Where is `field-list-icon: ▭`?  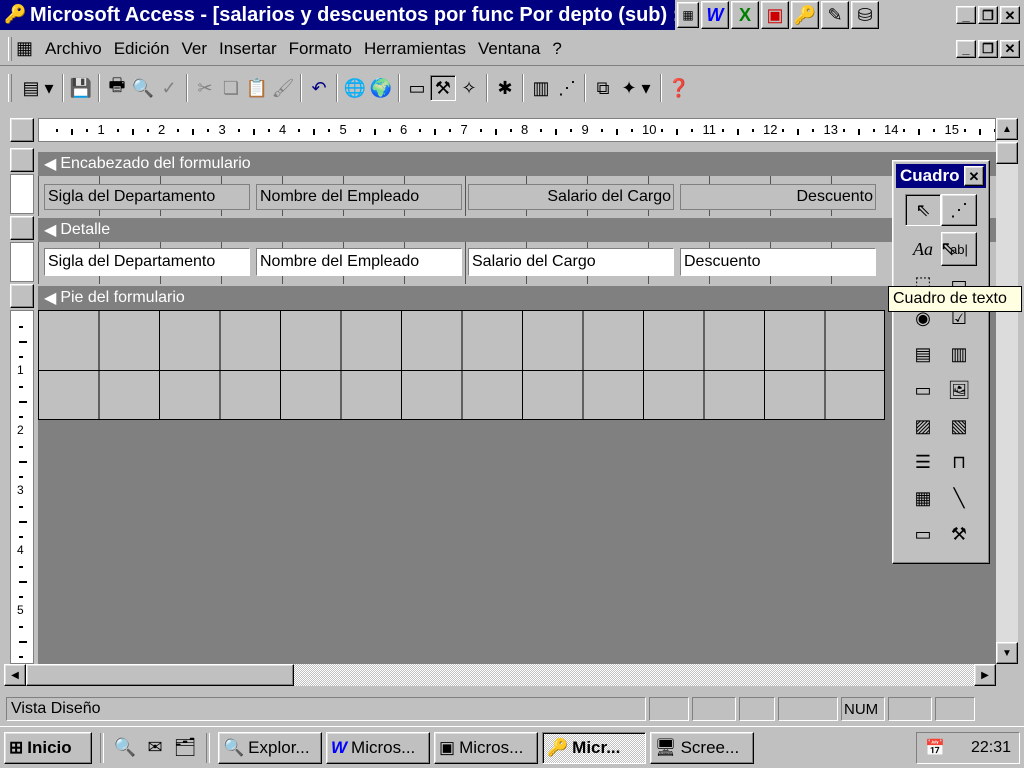
field-list-icon: ▭ is located at coordinates (417, 88).